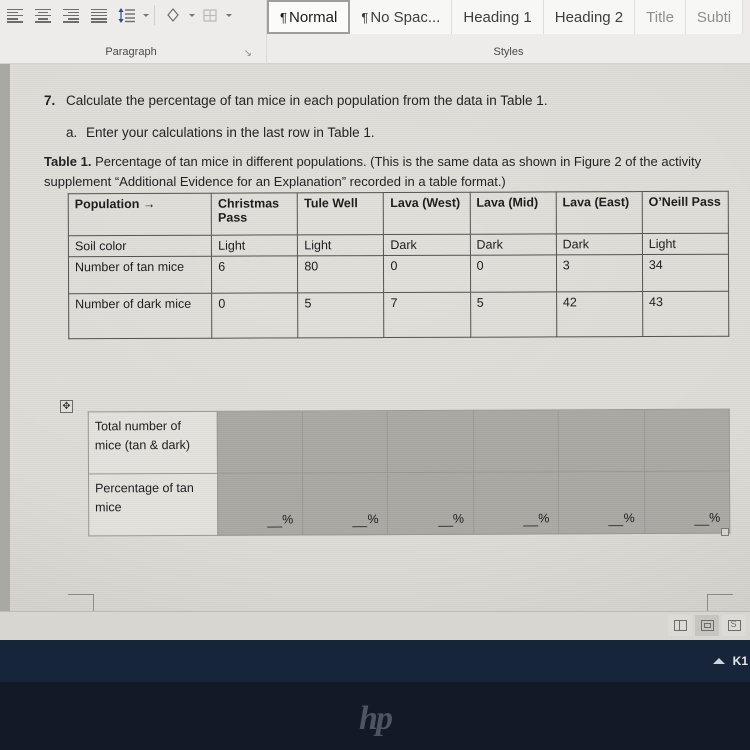  I want to click on line-spacing-icon, so click(127, 15).